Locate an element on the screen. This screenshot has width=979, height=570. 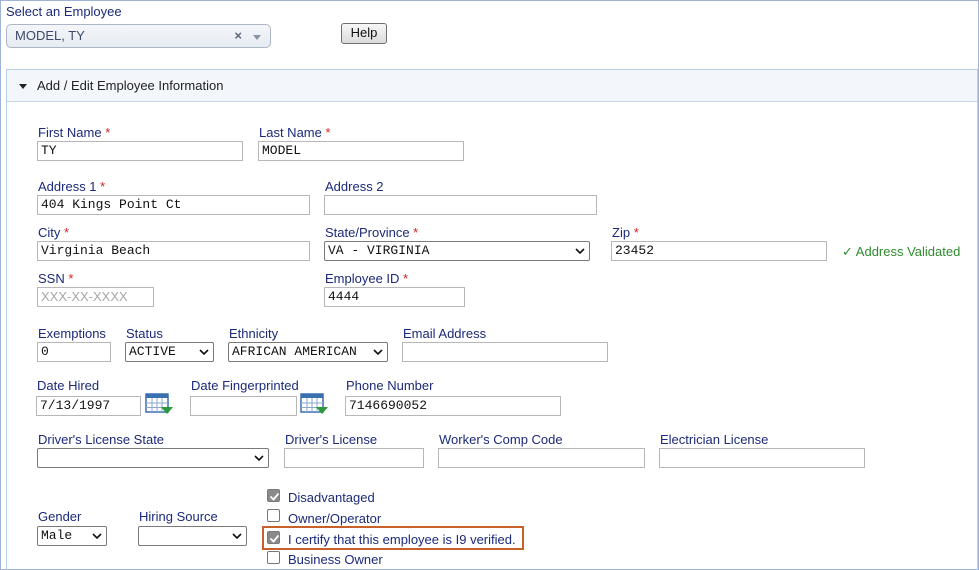
electrician-input is located at coordinates (762, 458).